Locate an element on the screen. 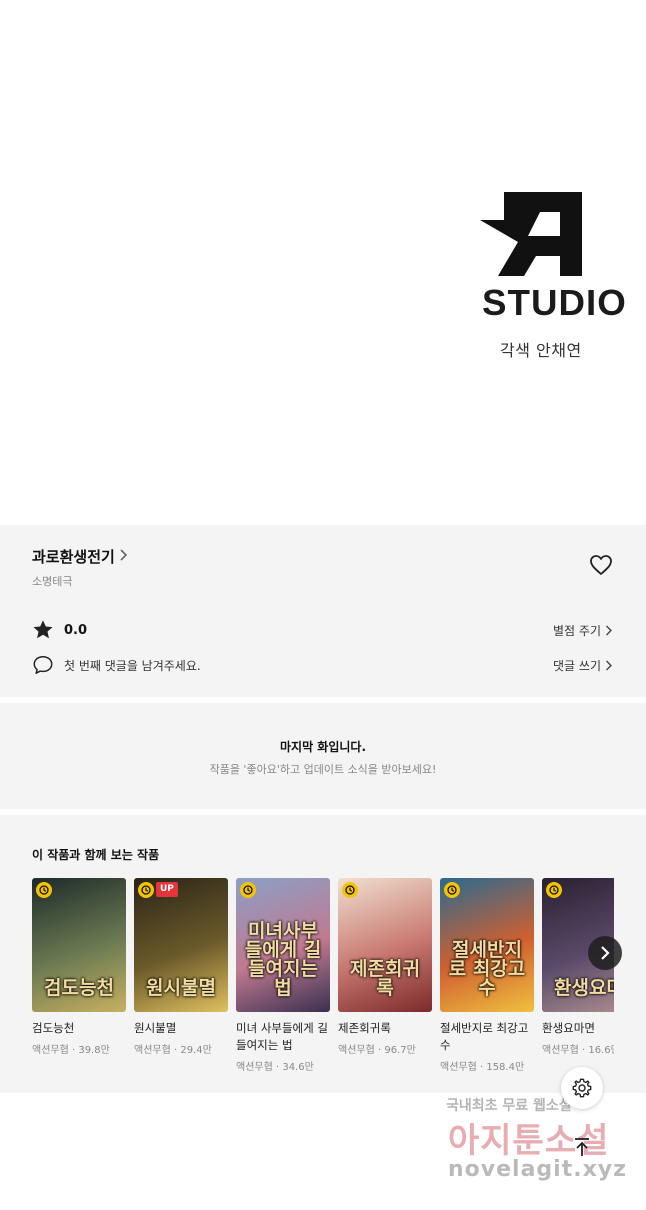 The height and width of the screenshot is (1210, 646). studio-logo: STUDIO is located at coordinates (552, 256).